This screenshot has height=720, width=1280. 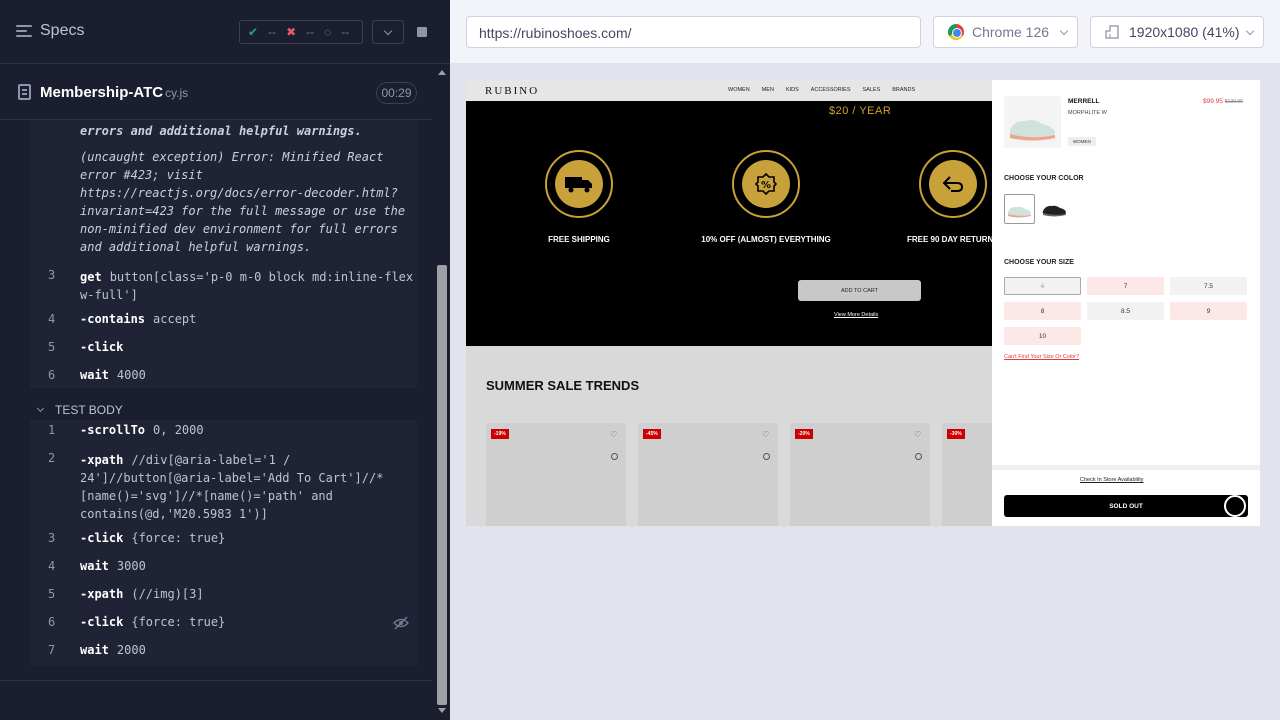 I want to click on command-message: 2000, so click(x=131, y=650).